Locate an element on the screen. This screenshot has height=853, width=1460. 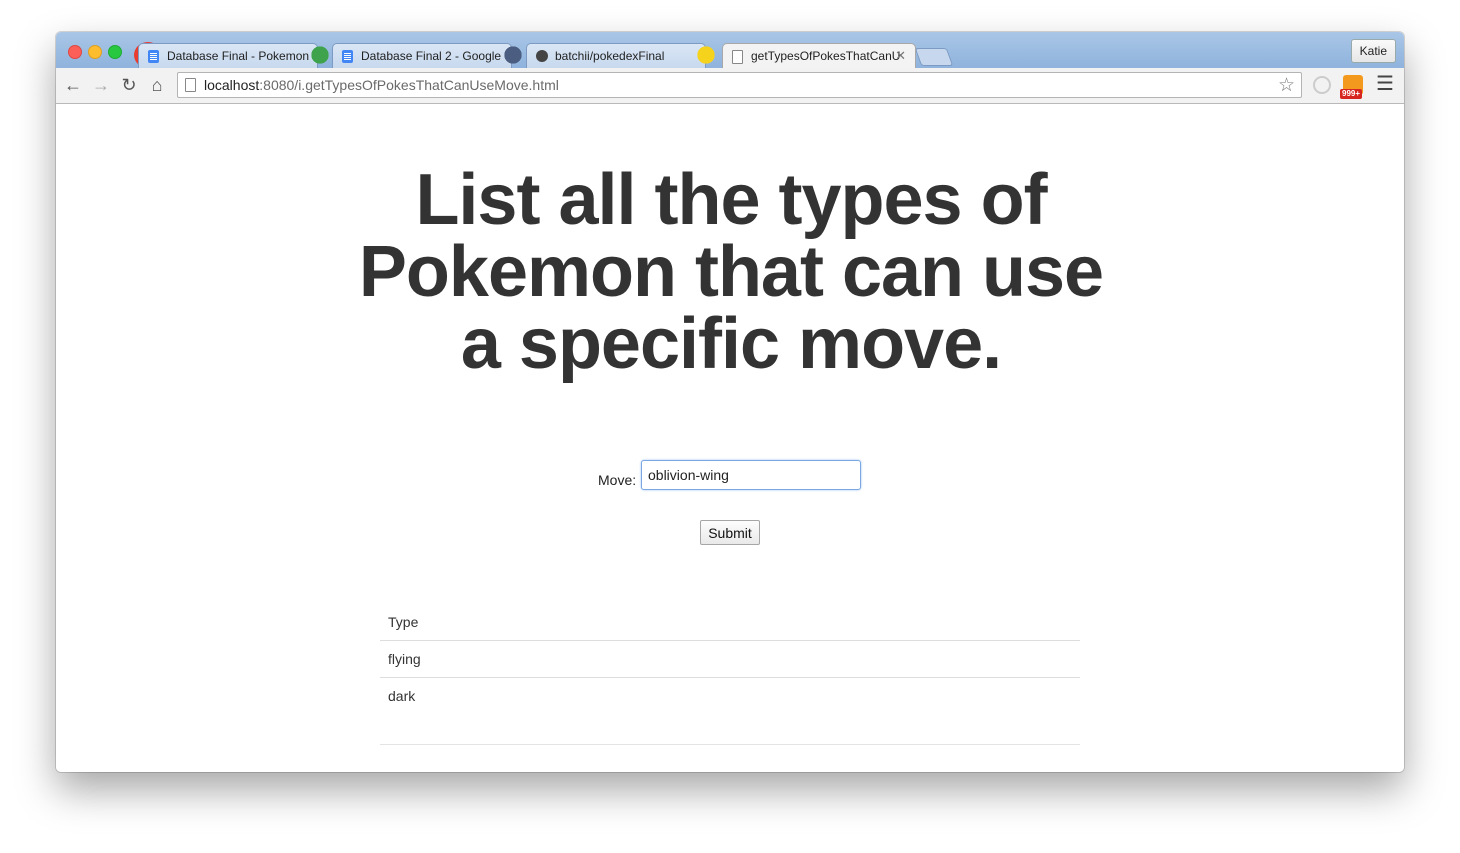
move-form: Move: is located at coordinates (730, 476).